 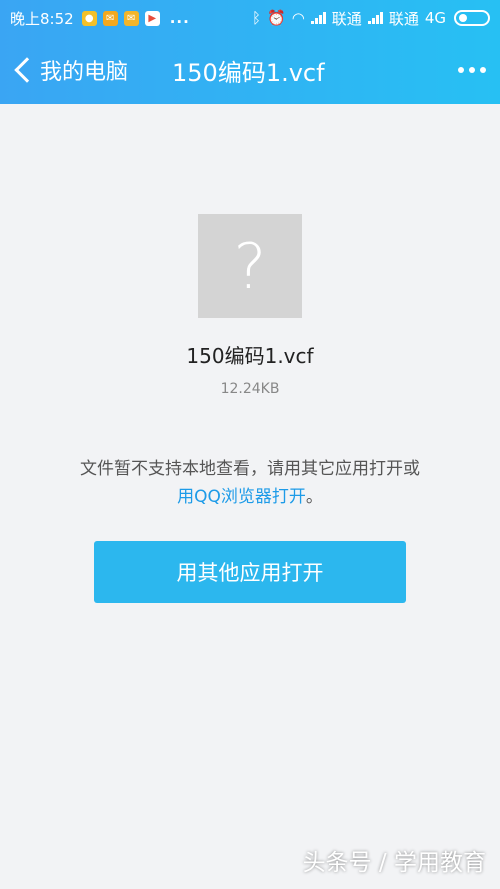 I want to click on alarm-icon: ⏰, so click(x=276, y=18).